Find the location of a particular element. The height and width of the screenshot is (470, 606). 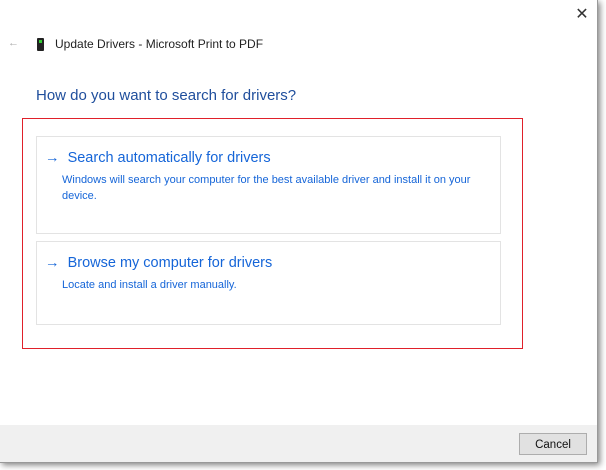

dialog-title: Update Drivers - Microsoft Print to PDF is located at coordinates (159, 44).